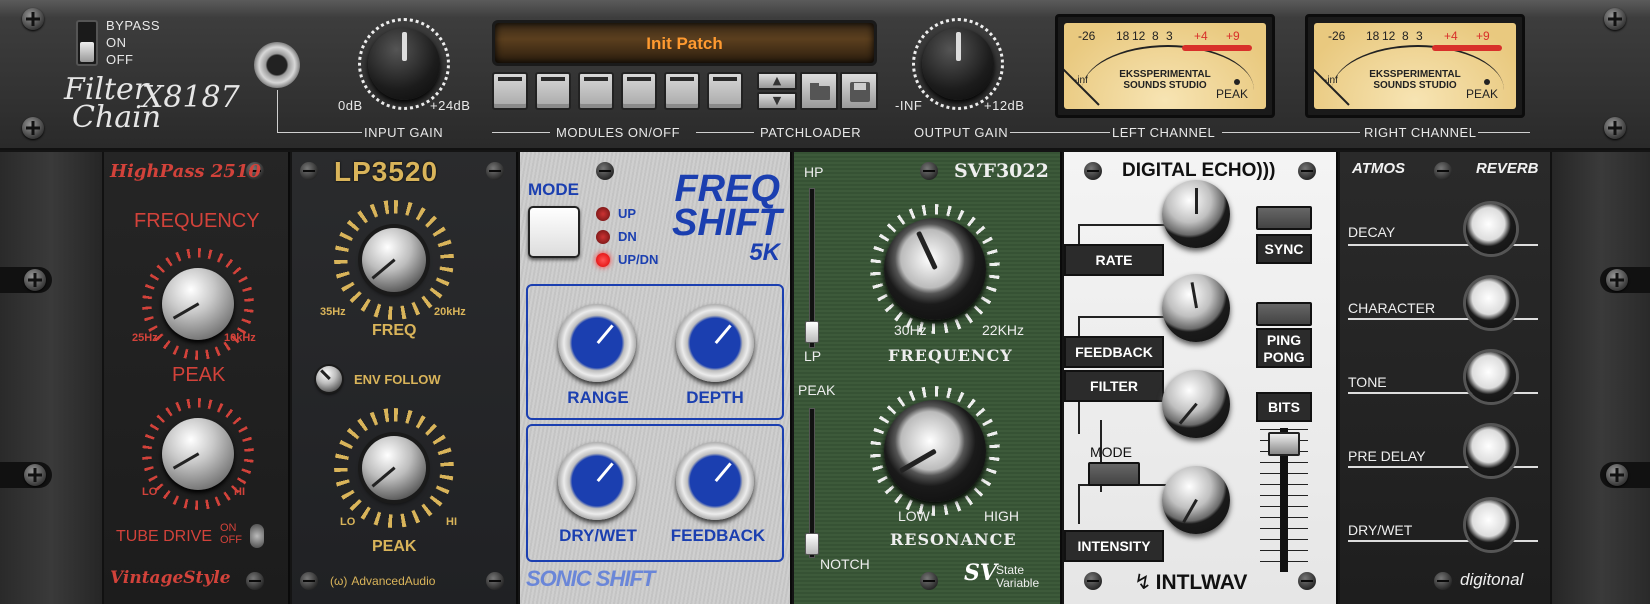  What do you see at coordinates (52, 378) in the screenshot?
I see `rack-ear-left` at bounding box center [52, 378].